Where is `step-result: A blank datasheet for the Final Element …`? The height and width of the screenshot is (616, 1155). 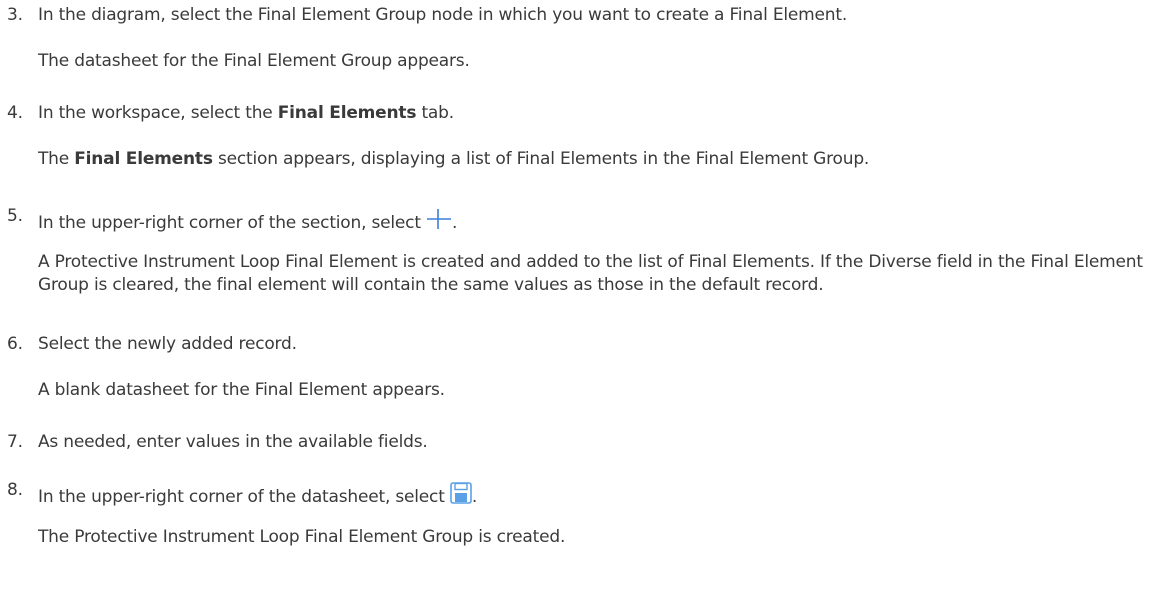 step-result: A blank datasheet for the Final Element … is located at coordinates (241, 390).